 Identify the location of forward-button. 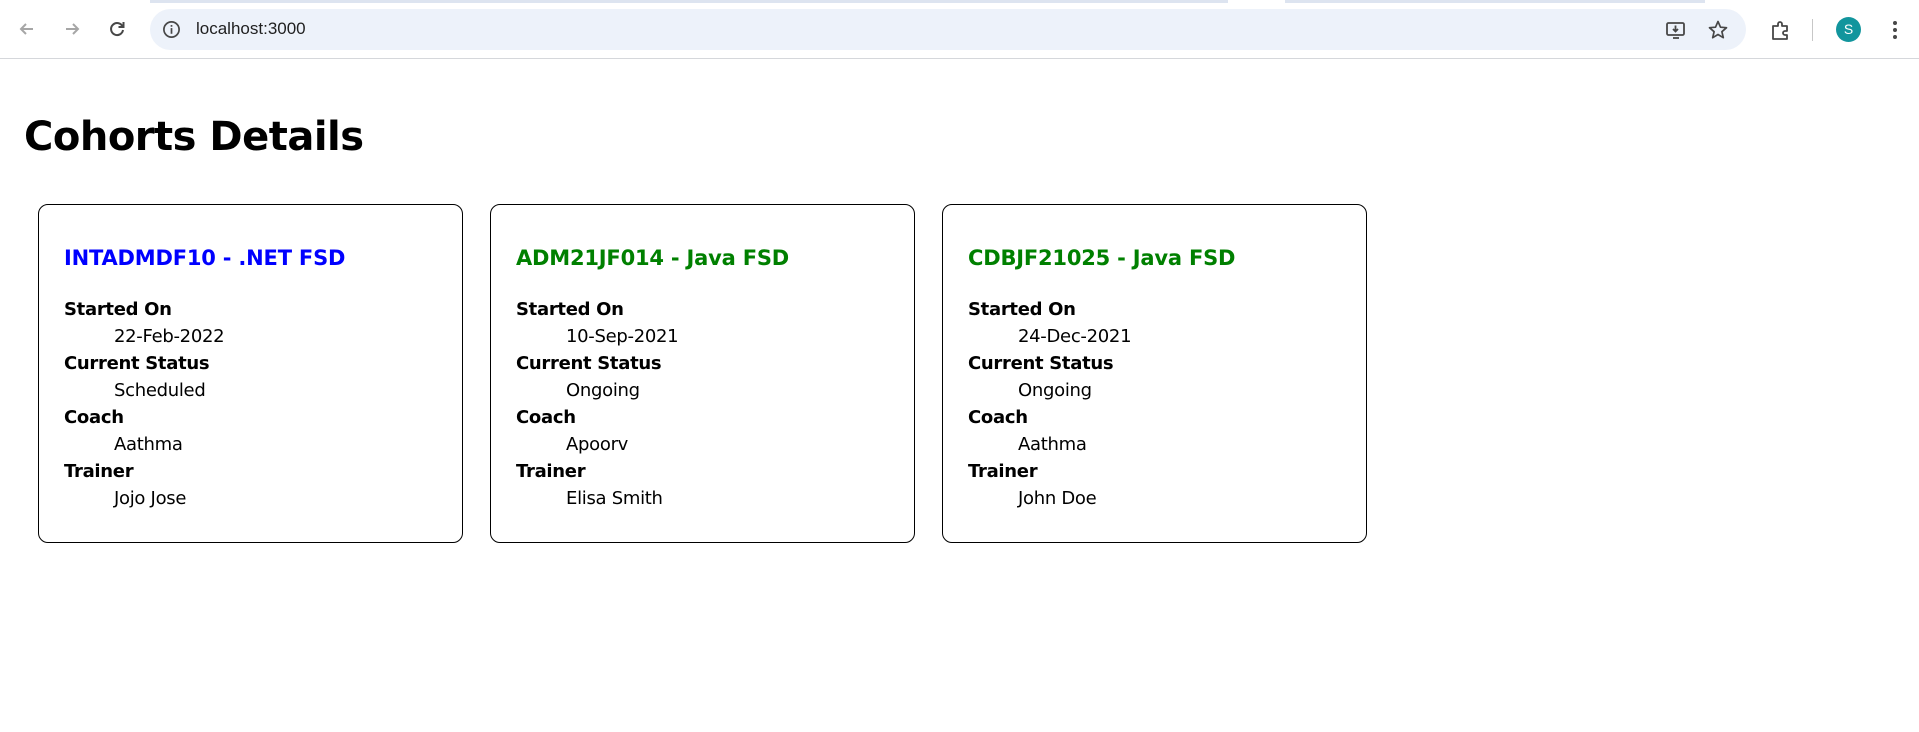
(72, 29).